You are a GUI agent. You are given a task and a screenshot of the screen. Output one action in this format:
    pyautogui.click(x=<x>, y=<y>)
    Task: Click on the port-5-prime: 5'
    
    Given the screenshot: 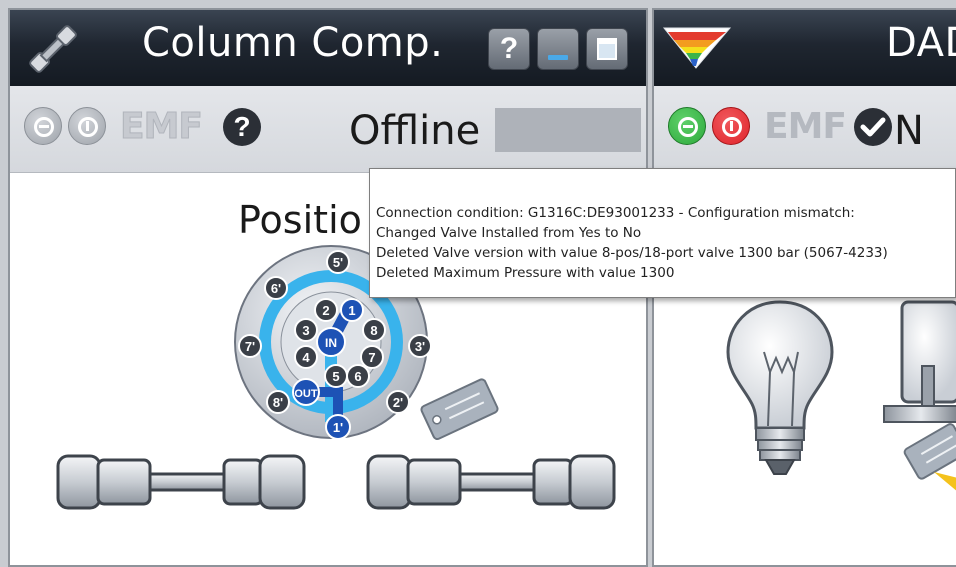 What is the action you would take?
    pyautogui.click(x=338, y=262)
    